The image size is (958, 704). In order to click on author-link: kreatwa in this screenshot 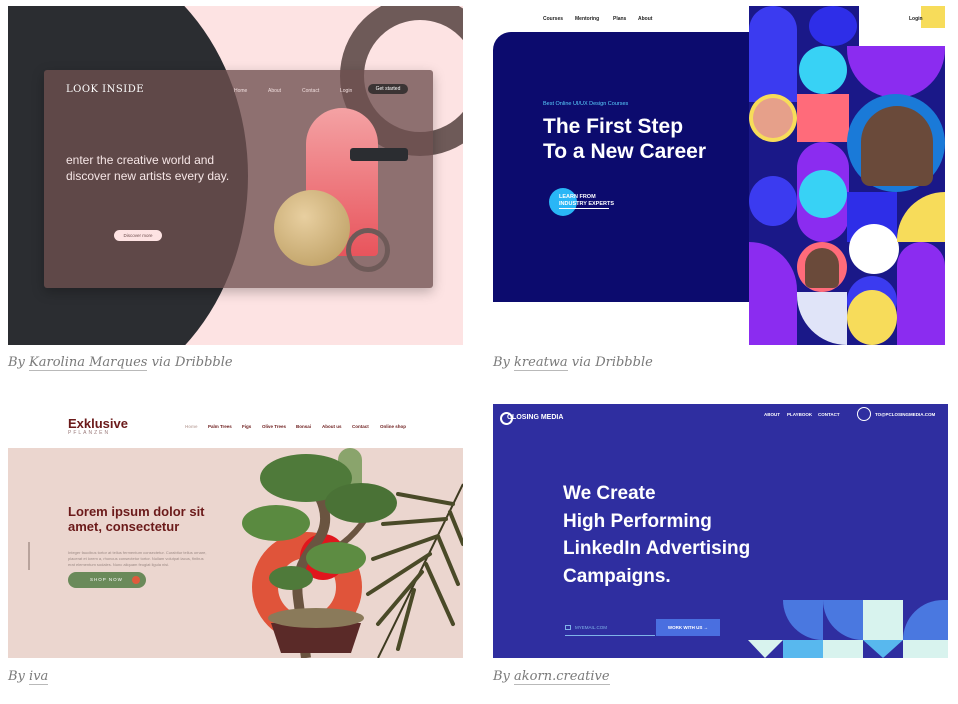, I will do `click(541, 363)`.